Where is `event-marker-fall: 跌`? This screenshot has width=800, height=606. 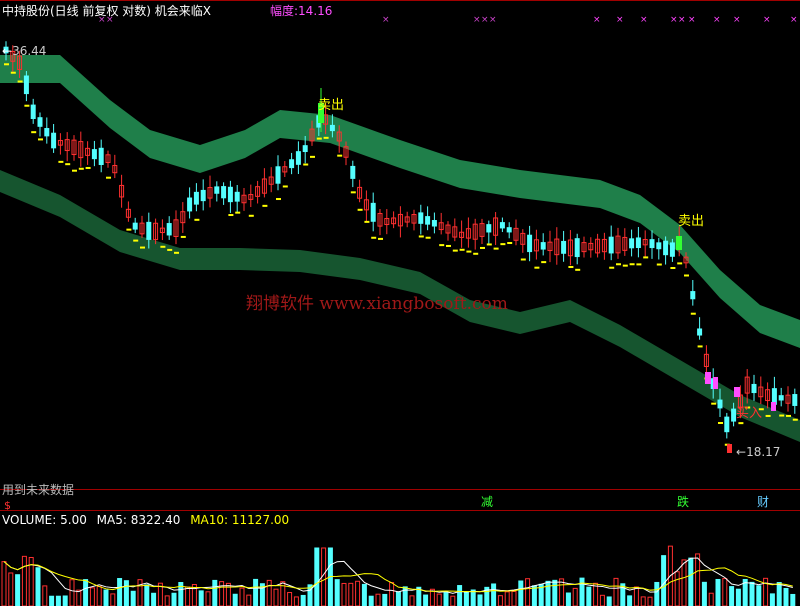
event-marker-fall: 跌 is located at coordinates (683, 502).